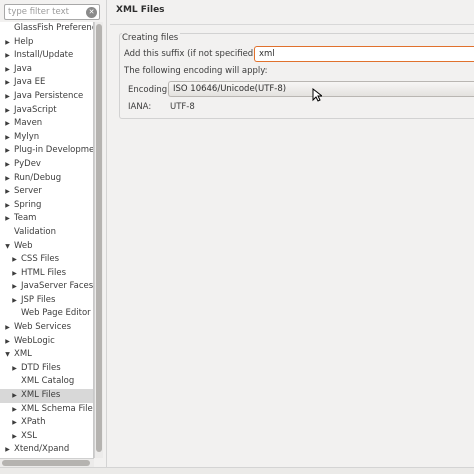 This screenshot has height=474, width=474. Describe the element at coordinates (46, 219) in the screenshot. I see `tree-item: ▶ Team` at that location.